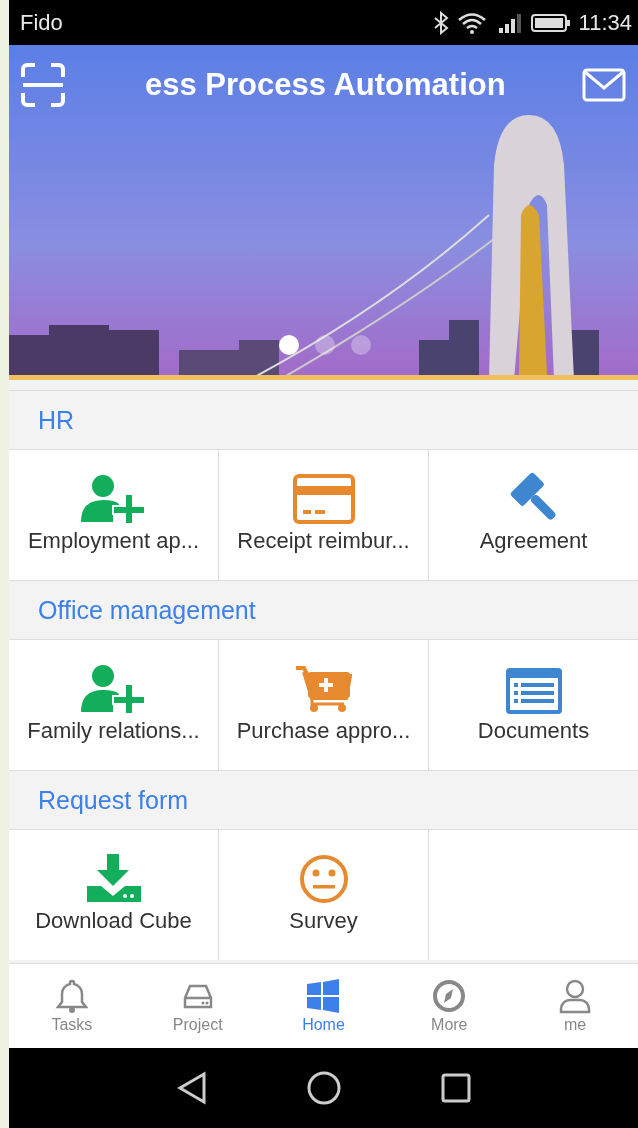 The height and width of the screenshot is (1128, 638). I want to click on tile-label: Download Cube, so click(113, 921).